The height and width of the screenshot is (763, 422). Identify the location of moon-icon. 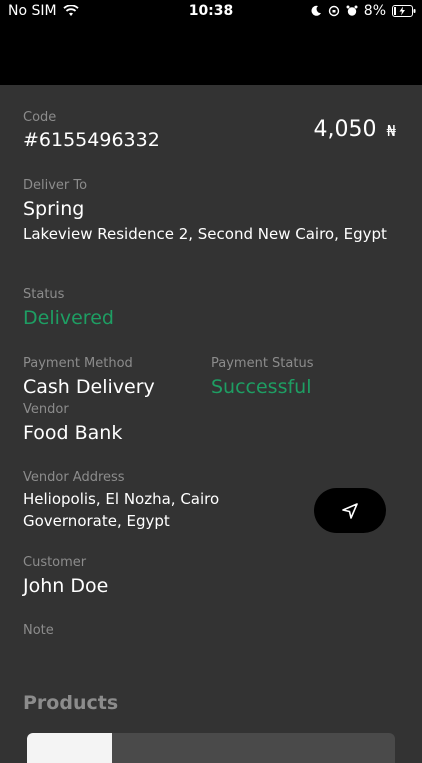
(316, 10).